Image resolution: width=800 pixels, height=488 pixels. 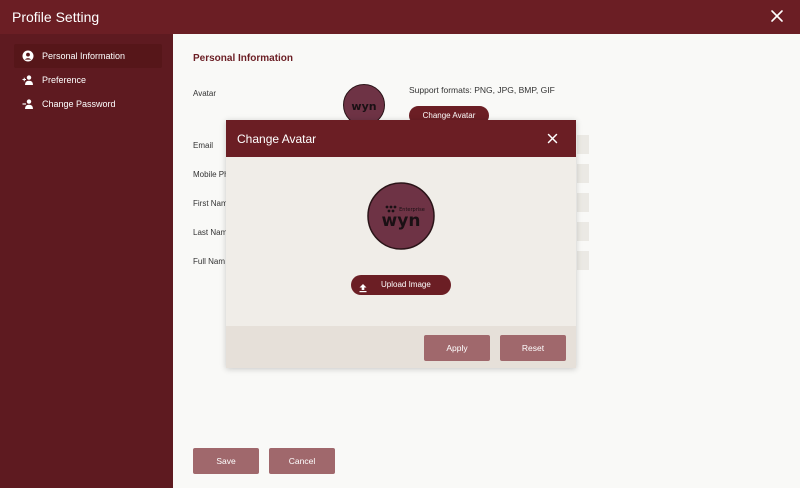 I want to click on upload-image-label: Upload Image, so click(x=406, y=284).